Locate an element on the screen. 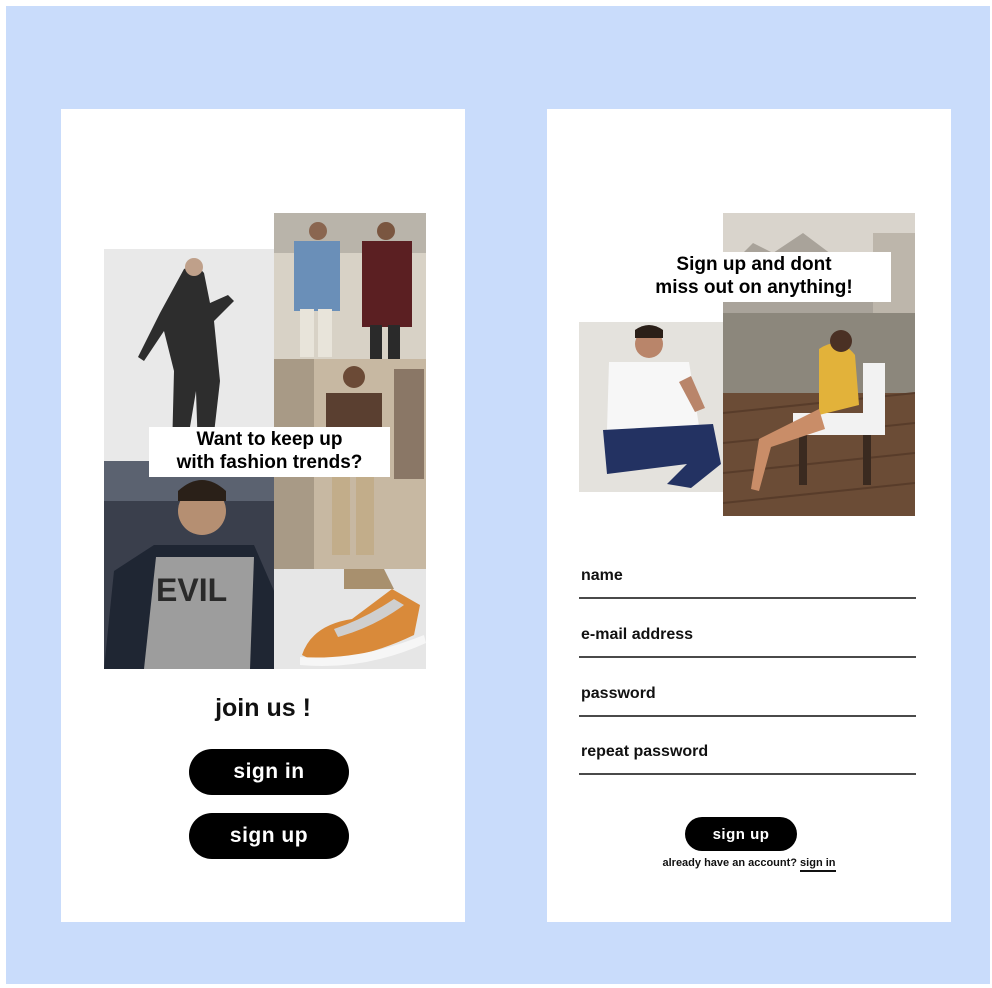 The height and width of the screenshot is (988, 992). account-prompt-row: already have an account? sign in is located at coordinates (749, 864).